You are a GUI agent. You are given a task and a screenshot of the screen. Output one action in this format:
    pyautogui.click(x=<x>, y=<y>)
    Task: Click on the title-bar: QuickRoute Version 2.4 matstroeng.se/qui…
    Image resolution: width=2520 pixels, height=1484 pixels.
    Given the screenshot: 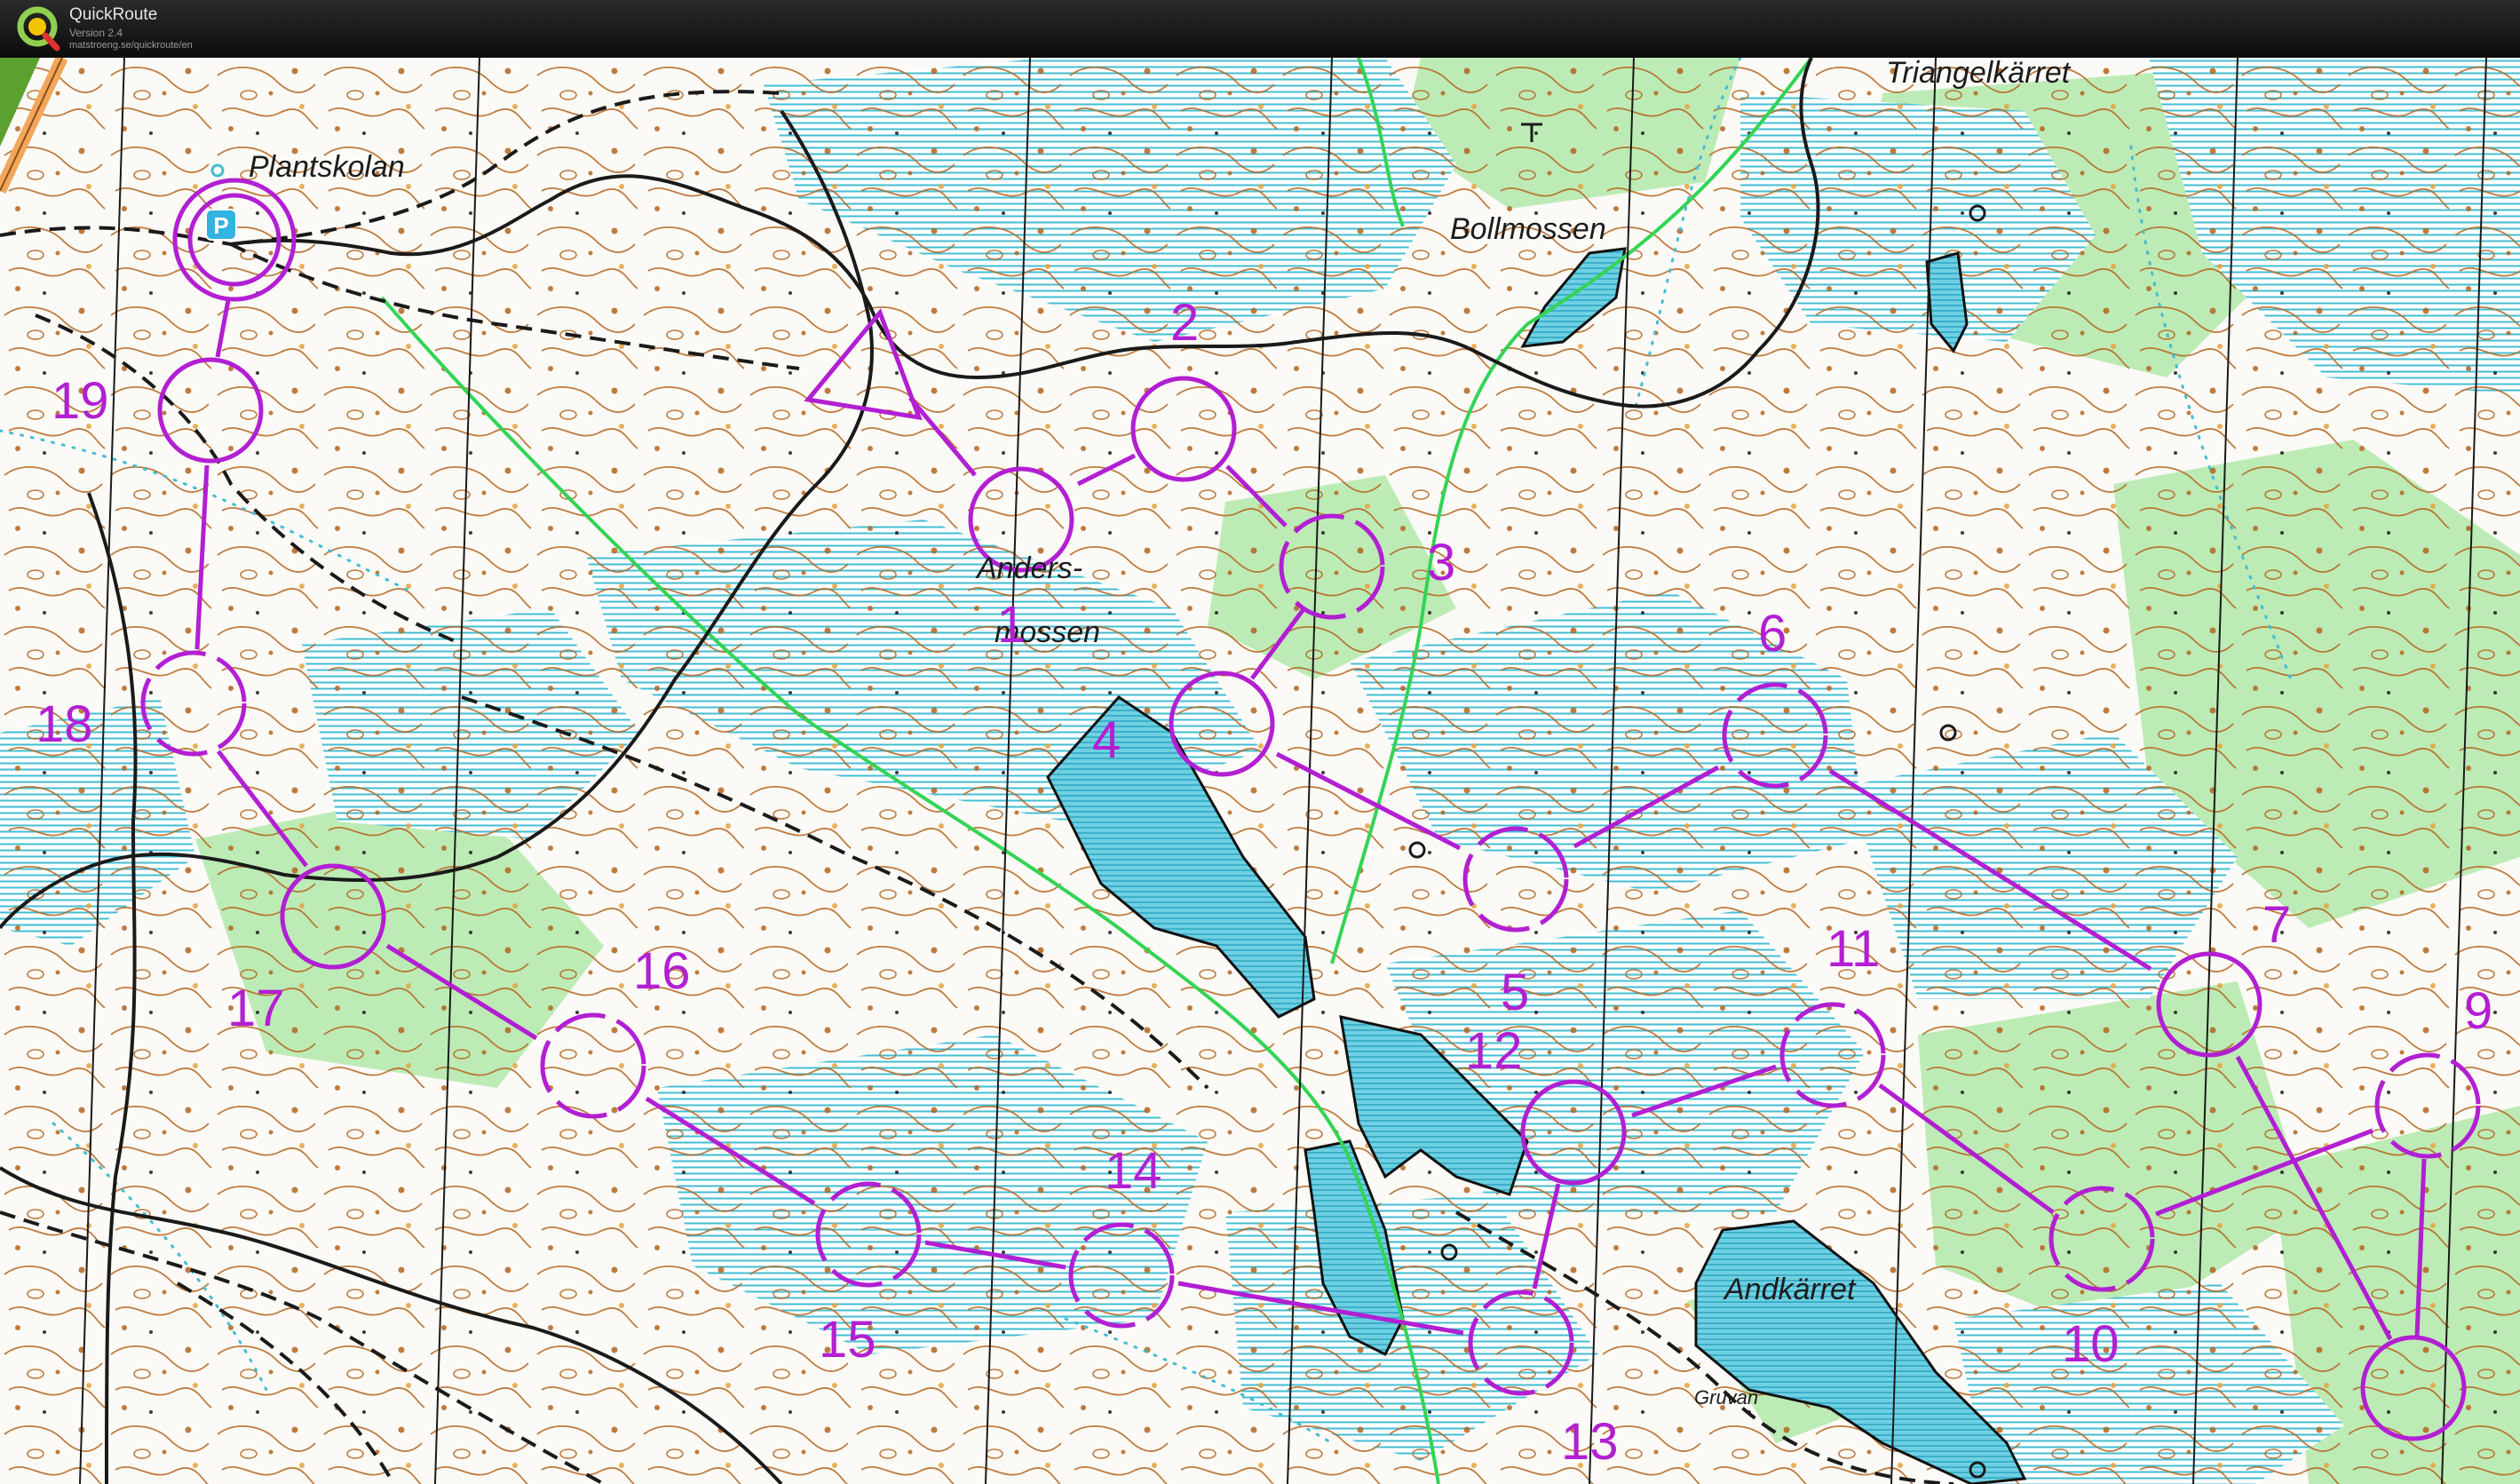 What is the action you would take?
    pyautogui.click(x=1260, y=29)
    